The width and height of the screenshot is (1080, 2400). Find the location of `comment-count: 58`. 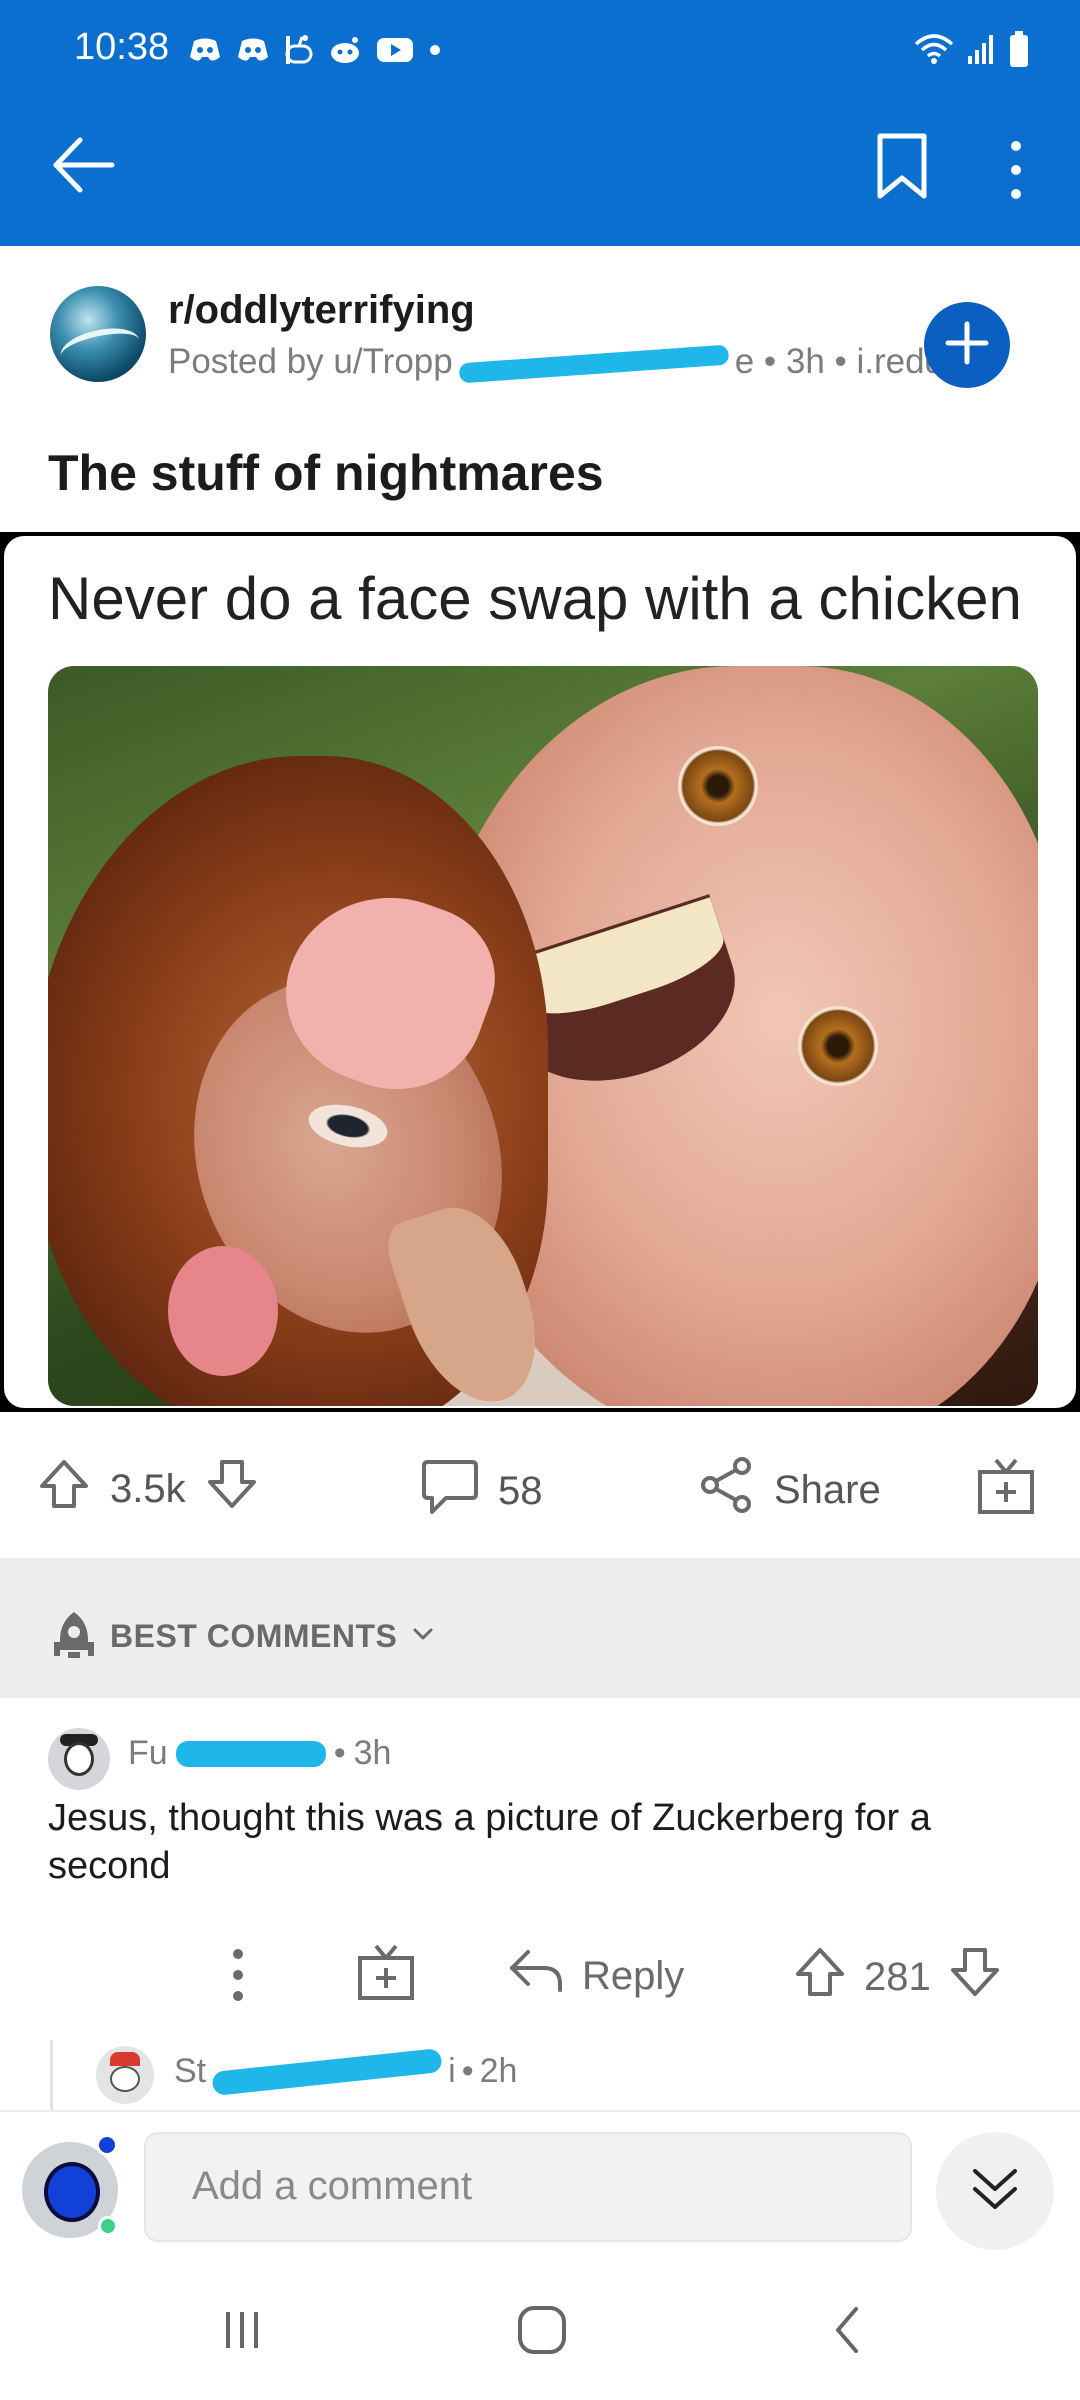

comment-count: 58 is located at coordinates (520, 1490).